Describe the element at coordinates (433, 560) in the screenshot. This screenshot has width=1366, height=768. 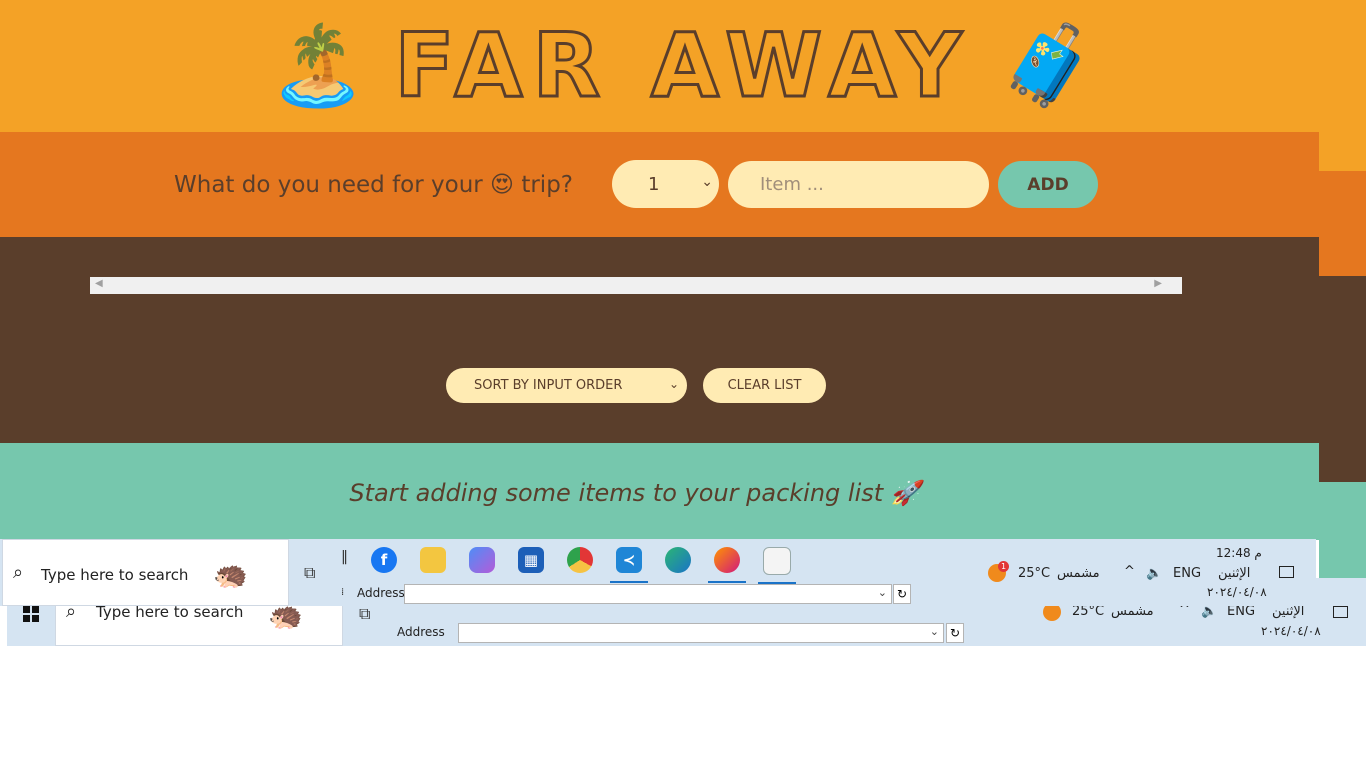
I see `file-explorer-icon` at that location.